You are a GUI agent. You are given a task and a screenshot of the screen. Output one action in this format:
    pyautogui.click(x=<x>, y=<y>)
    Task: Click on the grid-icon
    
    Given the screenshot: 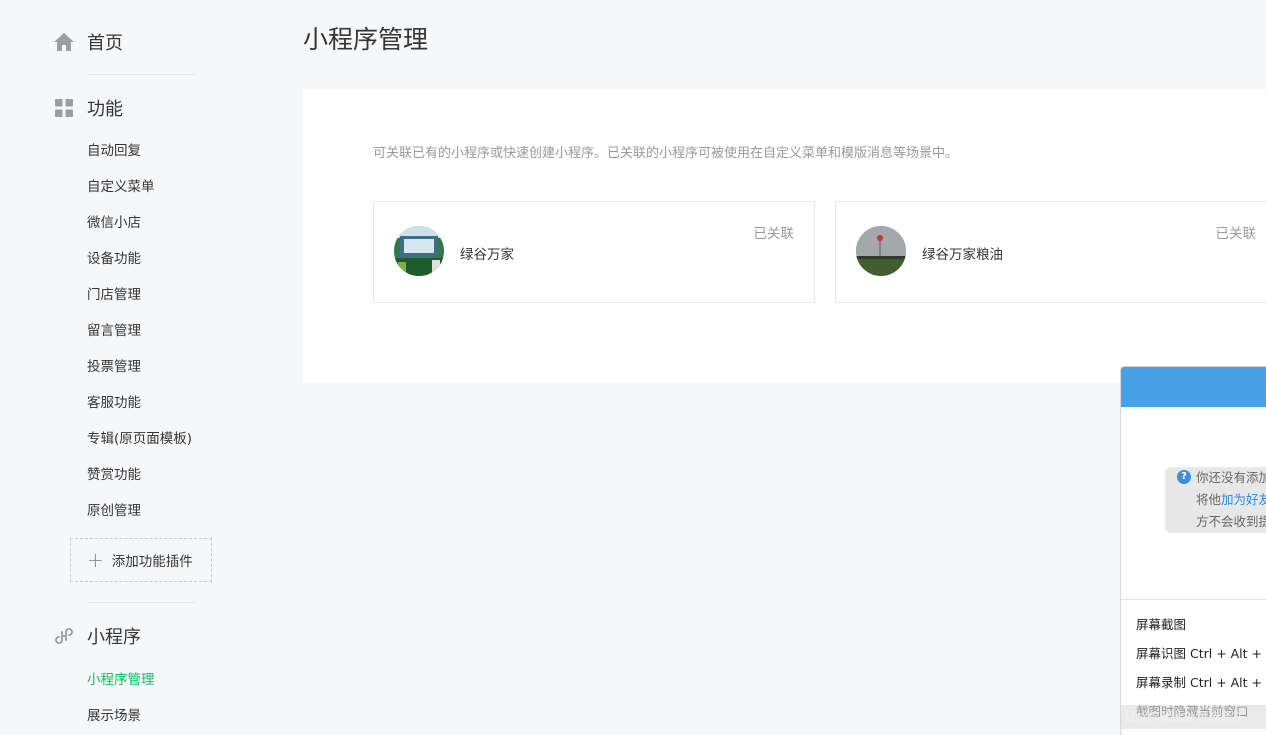 What is the action you would take?
    pyautogui.click(x=64, y=108)
    